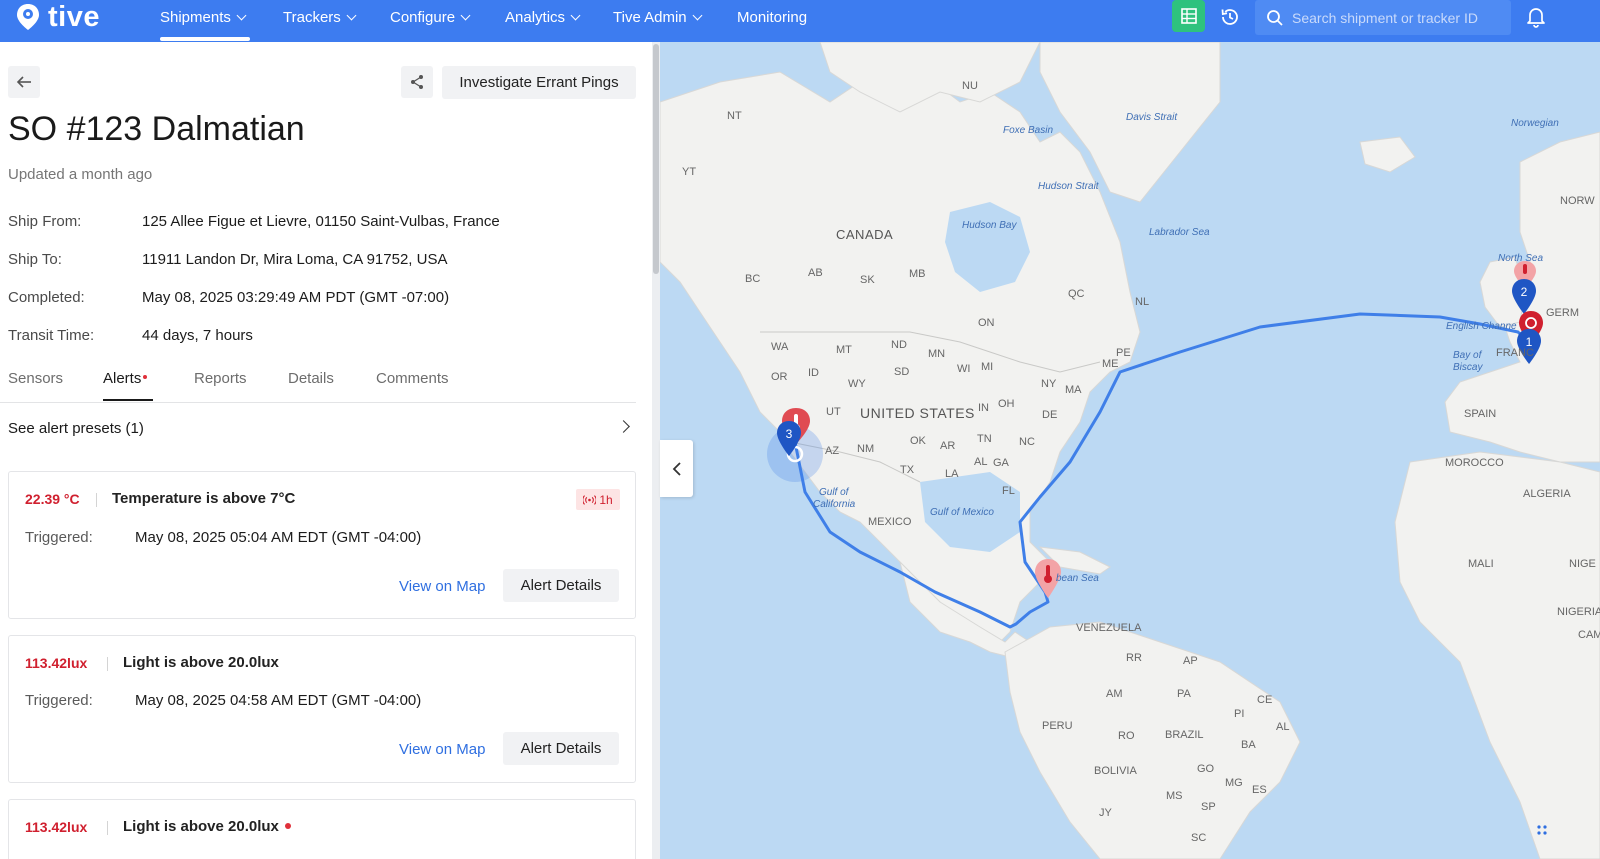 Image resolution: width=1600 pixels, height=859 pixels. I want to click on back-button, so click(24, 82).